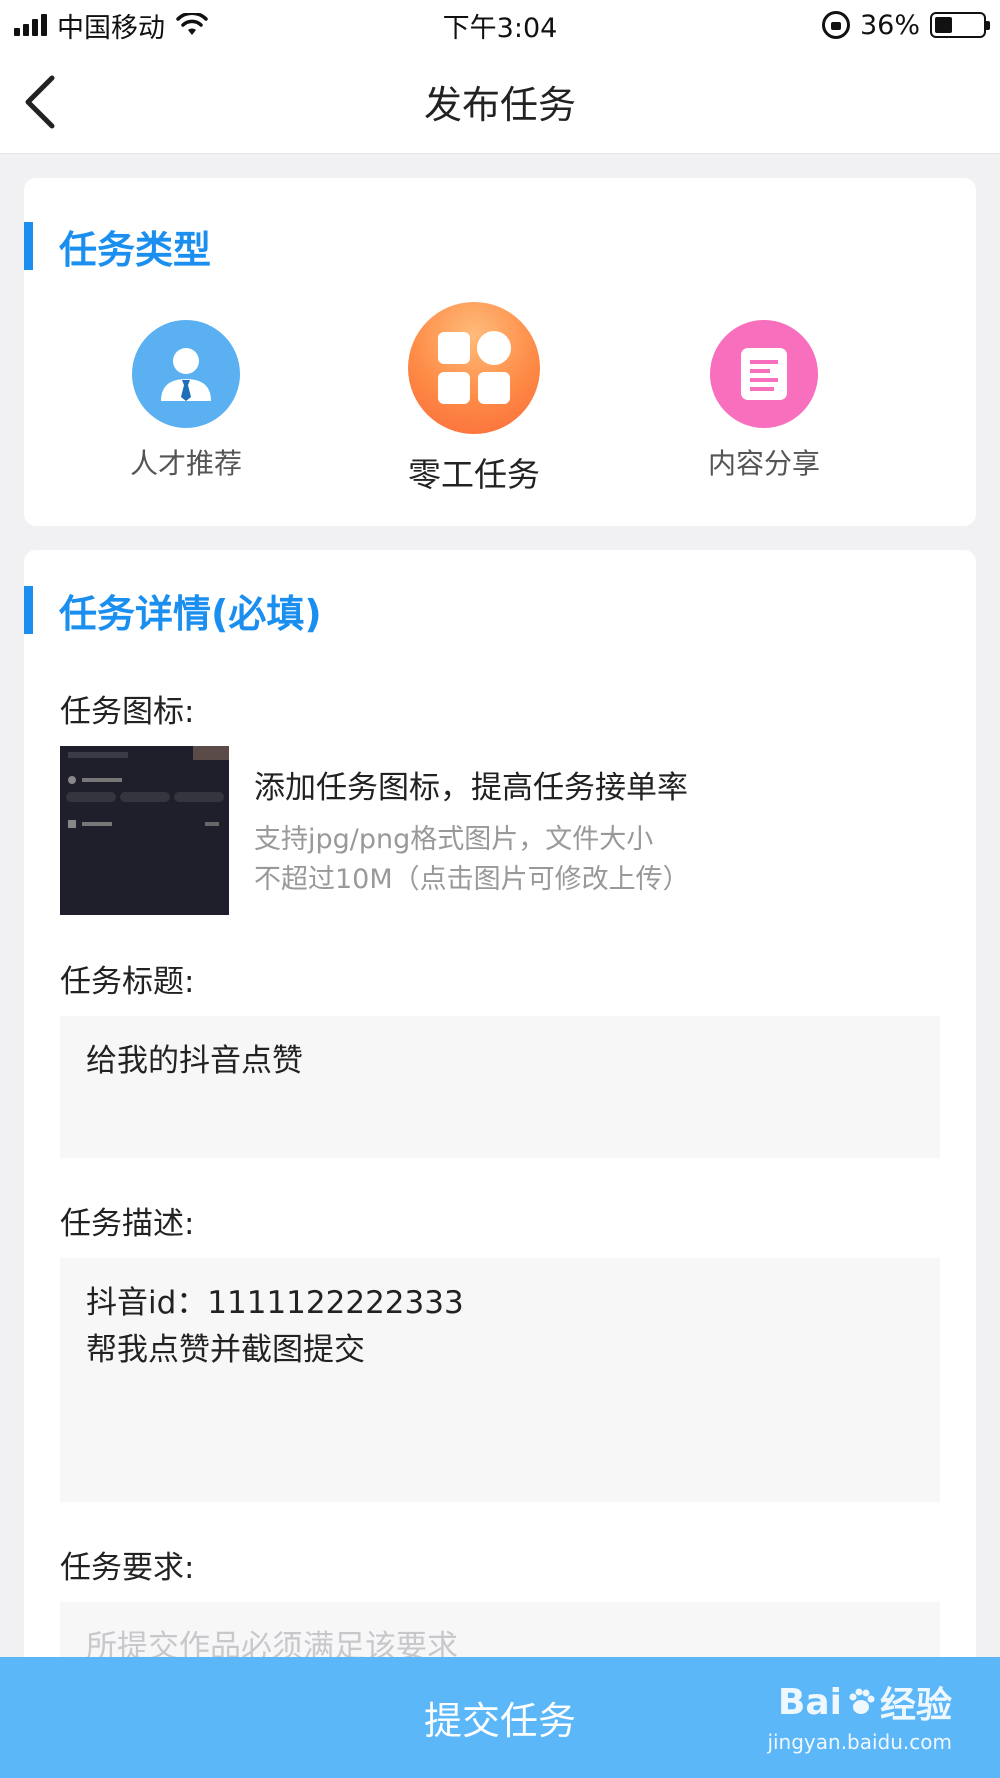  I want to click on chevron-left-icon, so click(44, 102).